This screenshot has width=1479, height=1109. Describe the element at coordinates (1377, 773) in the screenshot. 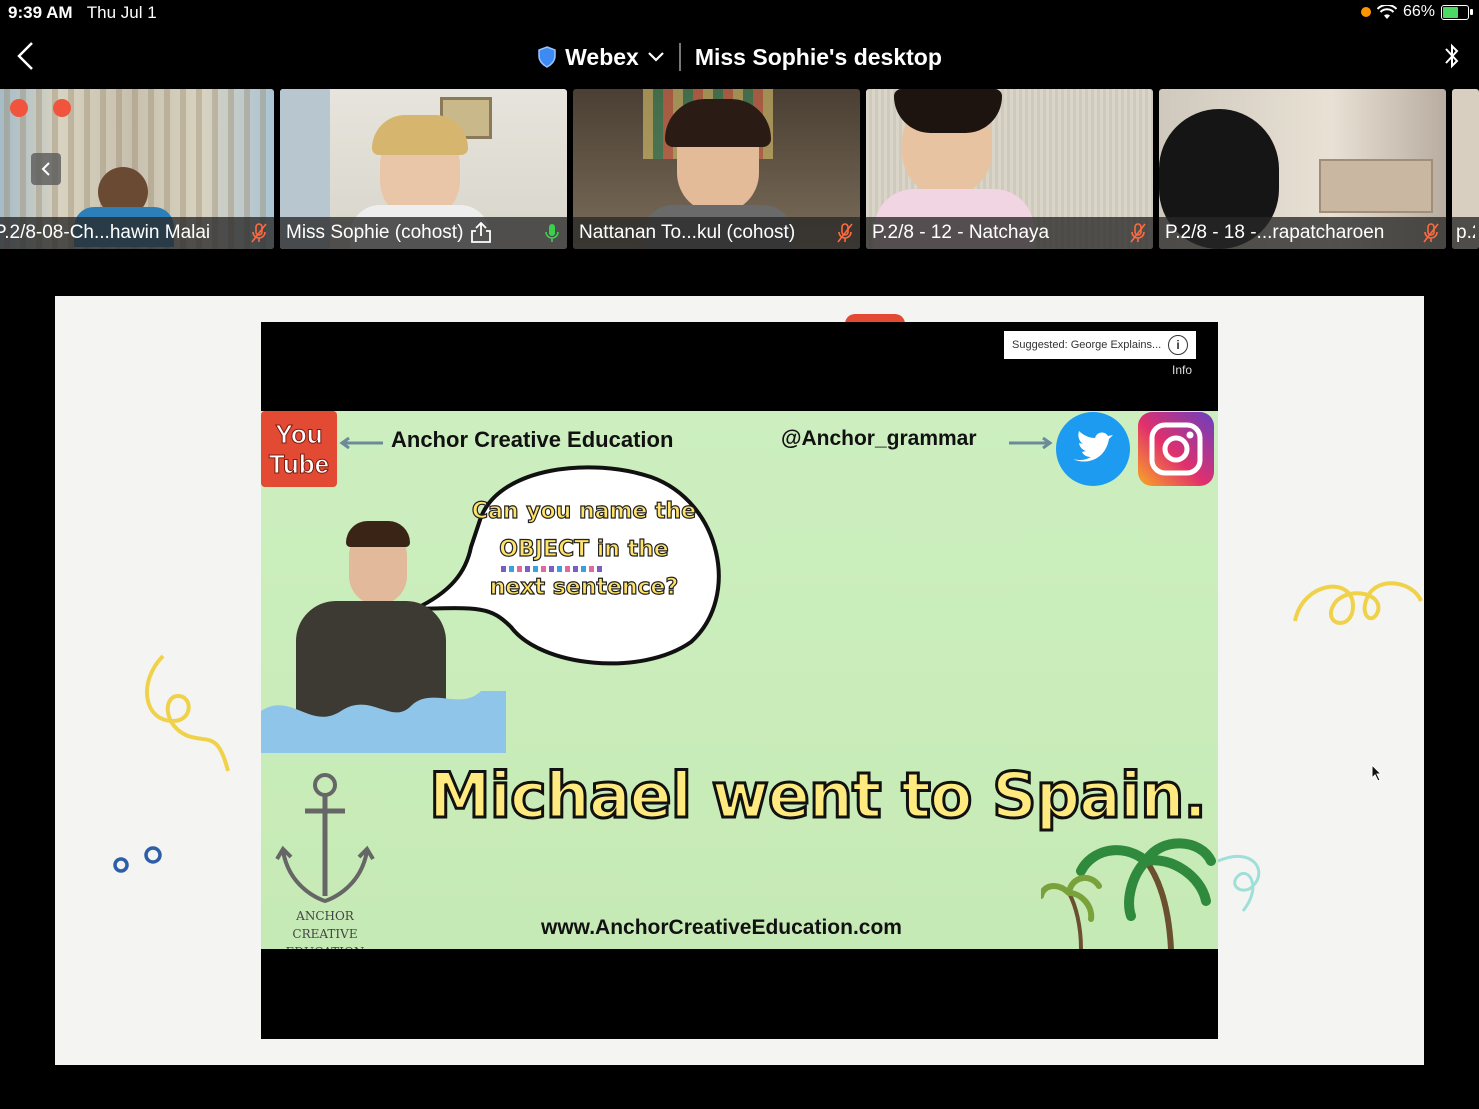

I see `mouse-cursor-icon` at that location.